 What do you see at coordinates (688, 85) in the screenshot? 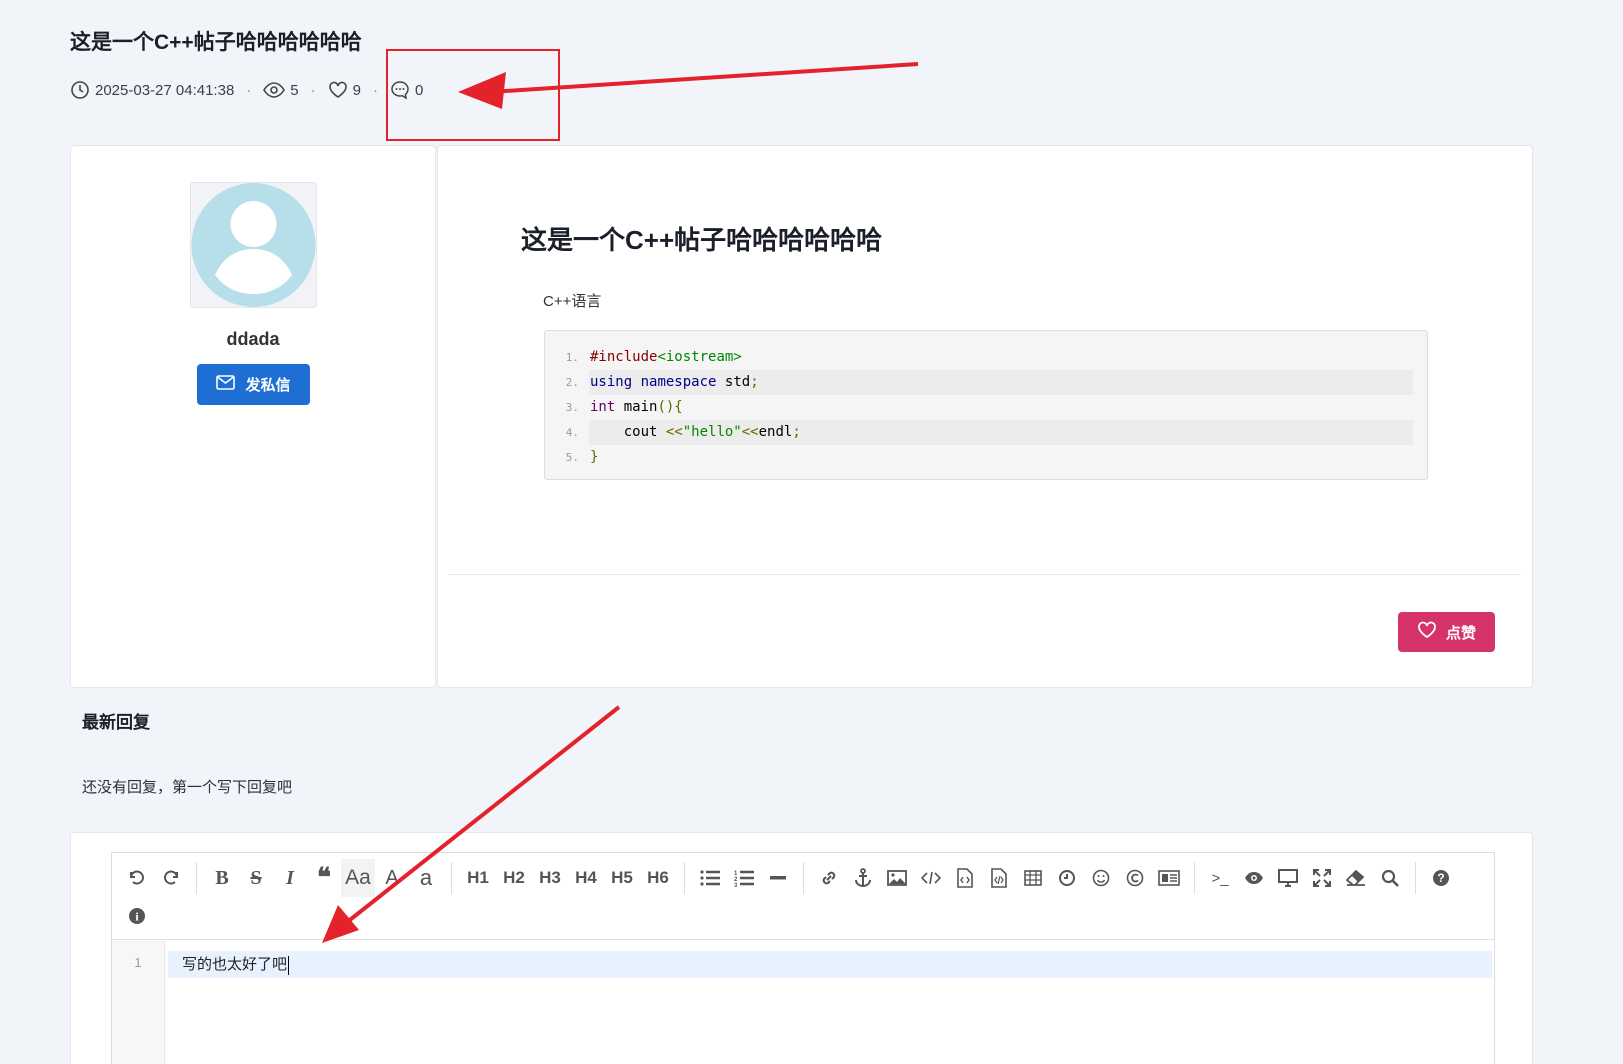
I see `annotation-arrow-top` at bounding box center [688, 85].